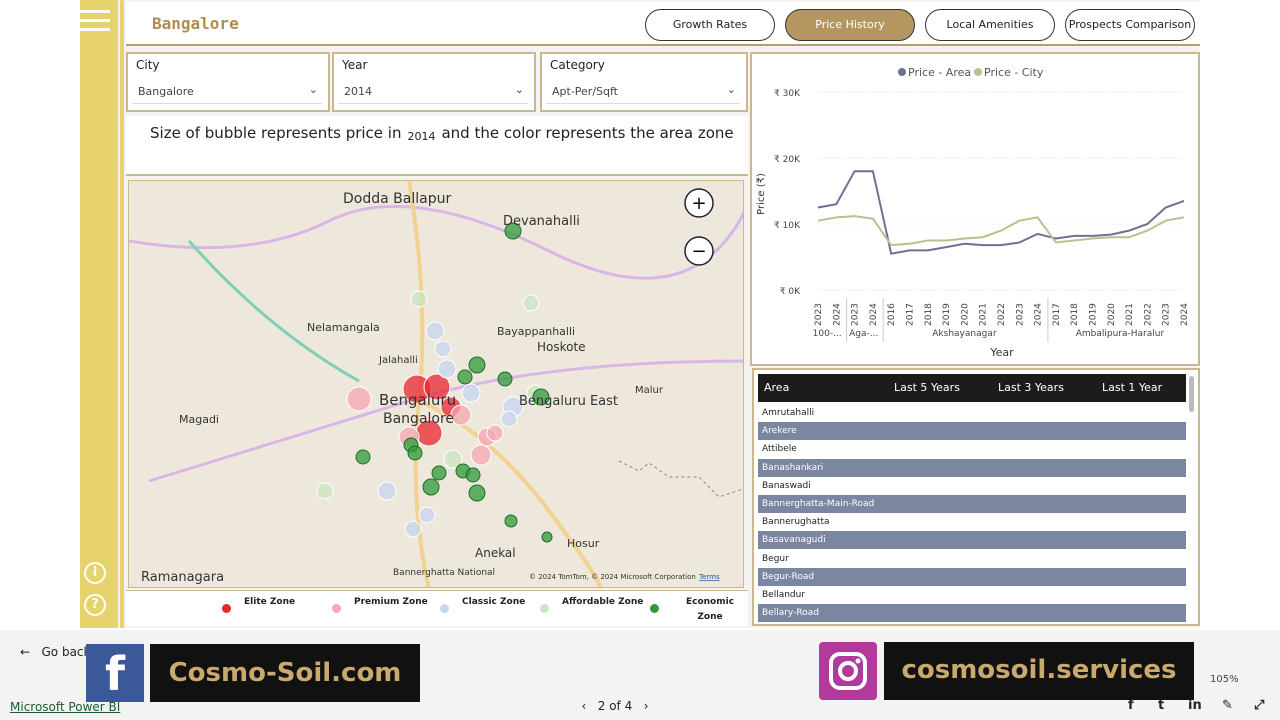 This screenshot has height=720, width=1280. Describe the element at coordinates (964, 334) in the screenshot. I see `x-group-label: Akshayanagar` at that location.